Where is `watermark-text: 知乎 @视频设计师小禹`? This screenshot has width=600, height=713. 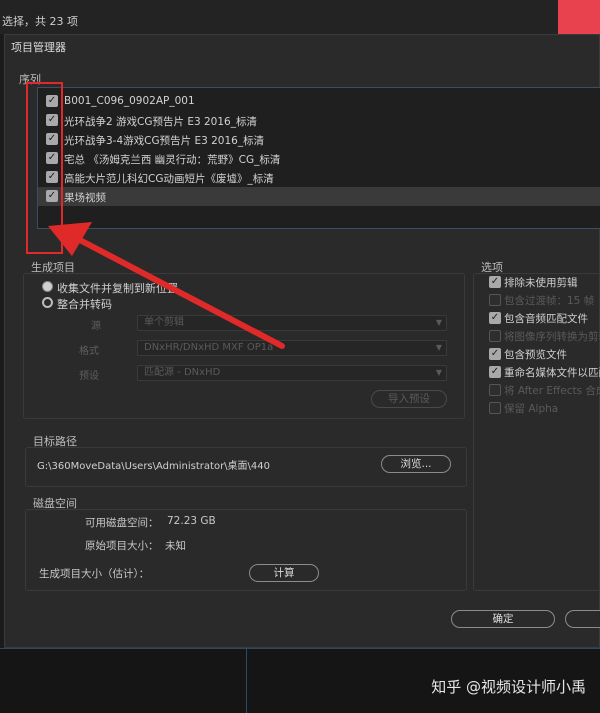
watermark-text: 知乎 @视频设计师小禹 is located at coordinates (508, 687).